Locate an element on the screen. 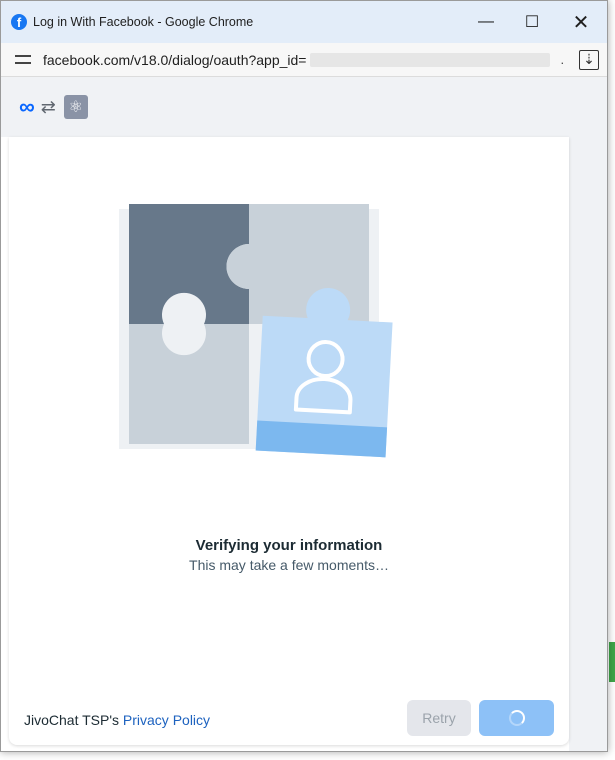 The width and height of the screenshot is (615, 760). meta-icon: ∞ is located at coordinates (27, 106).